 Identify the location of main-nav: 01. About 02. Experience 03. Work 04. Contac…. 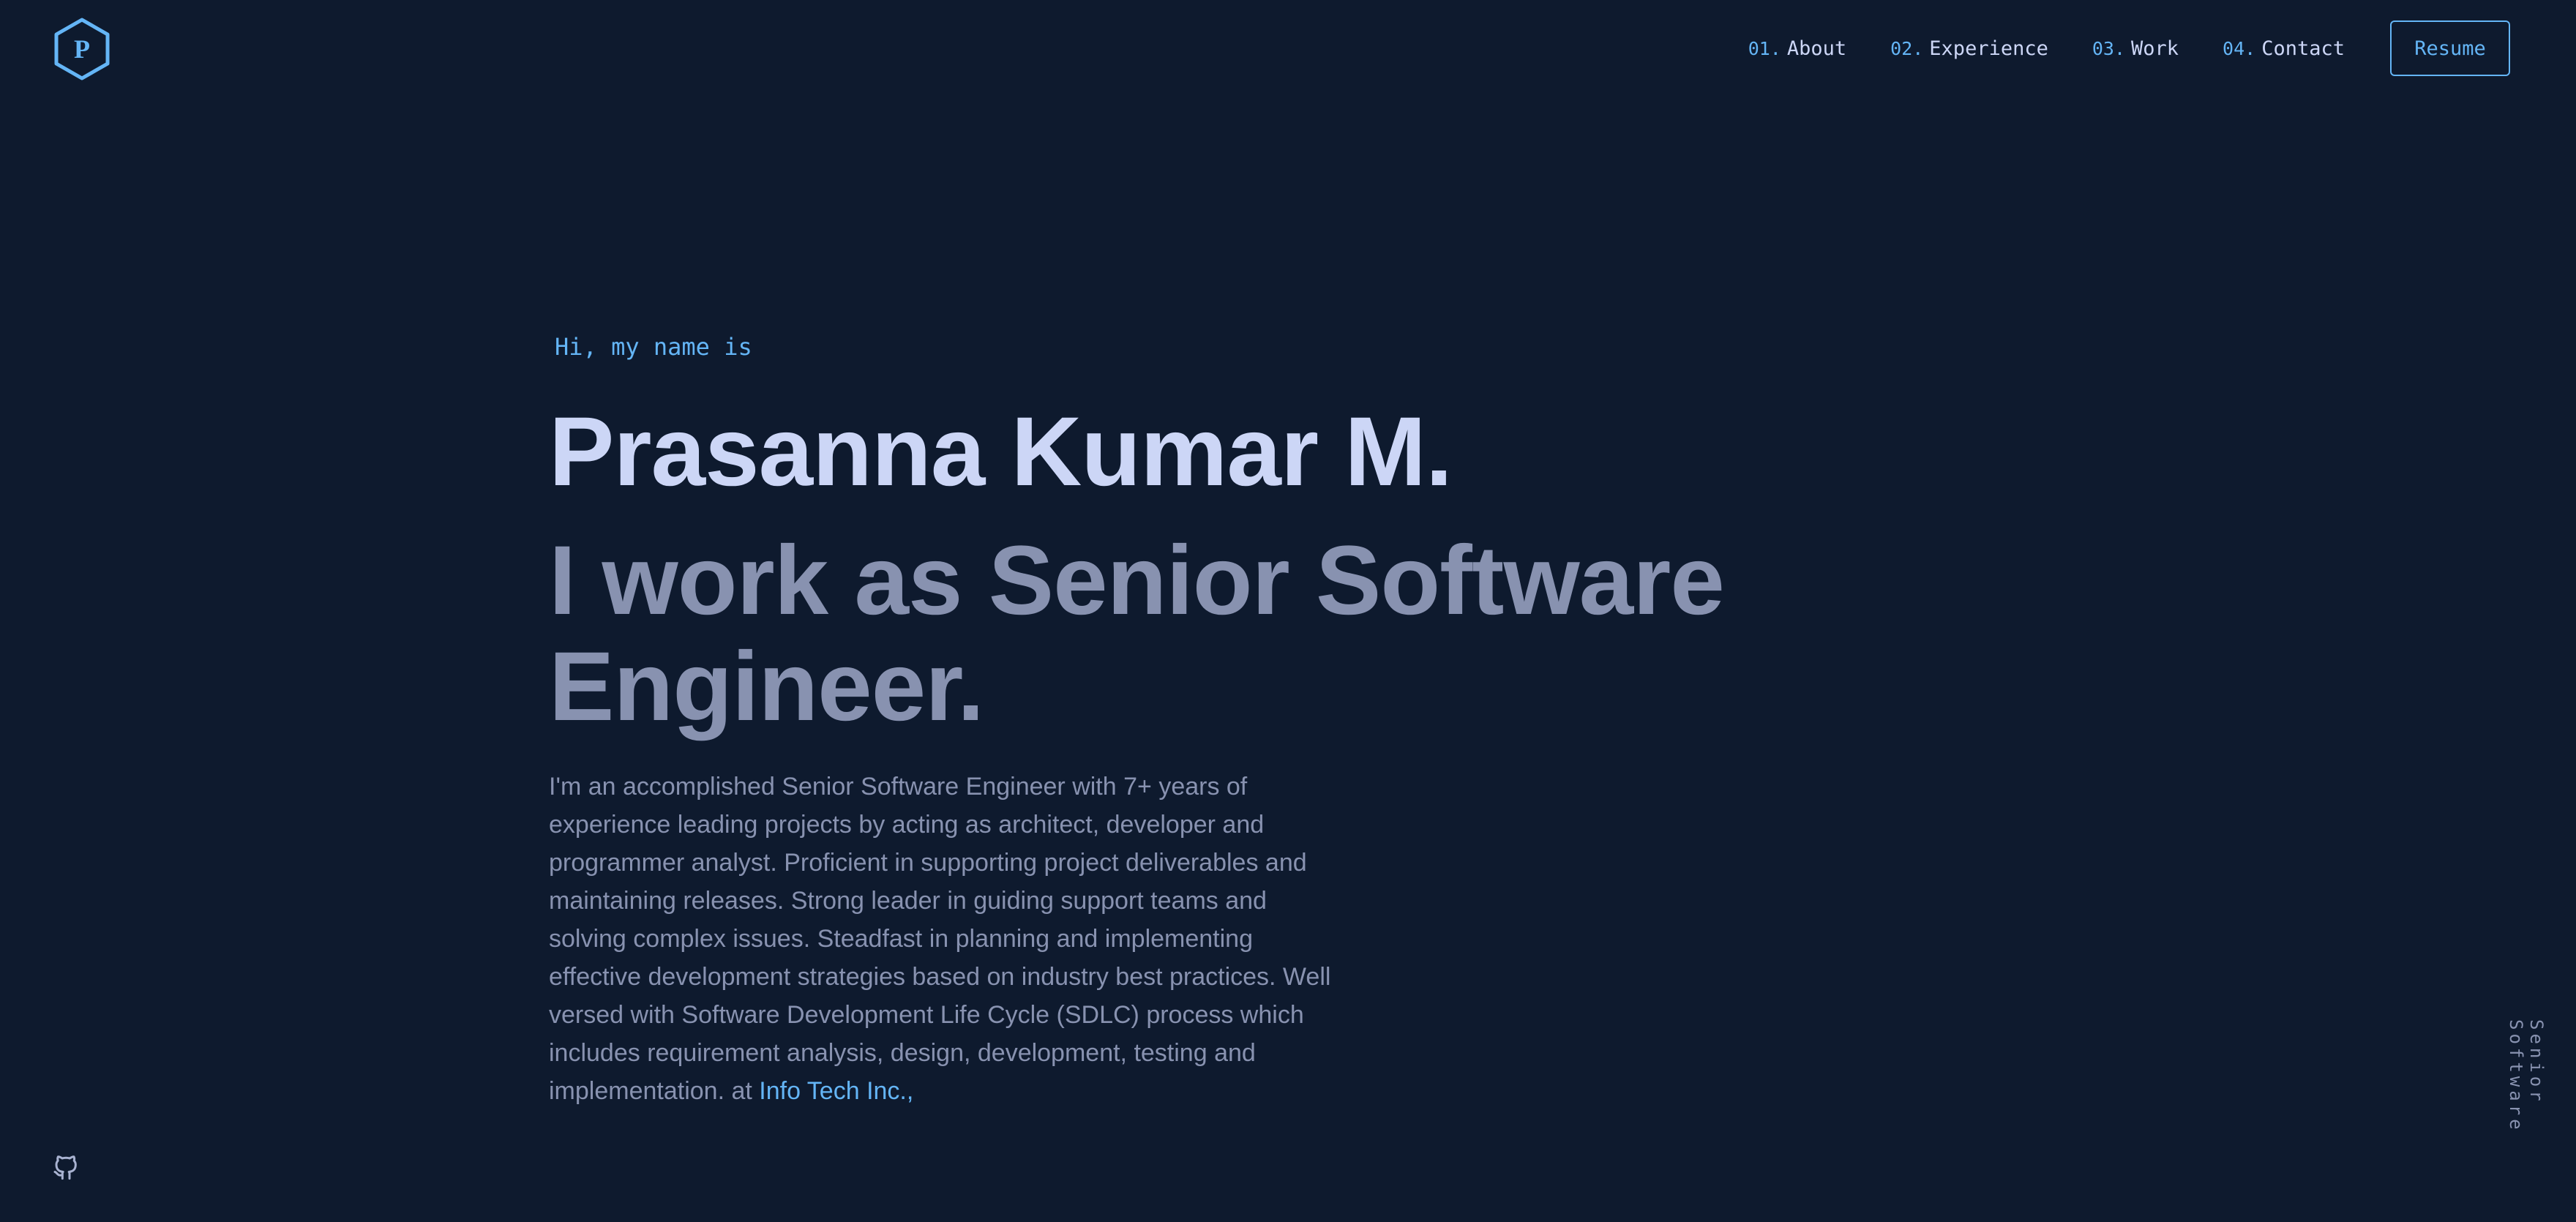
(2107, 48).